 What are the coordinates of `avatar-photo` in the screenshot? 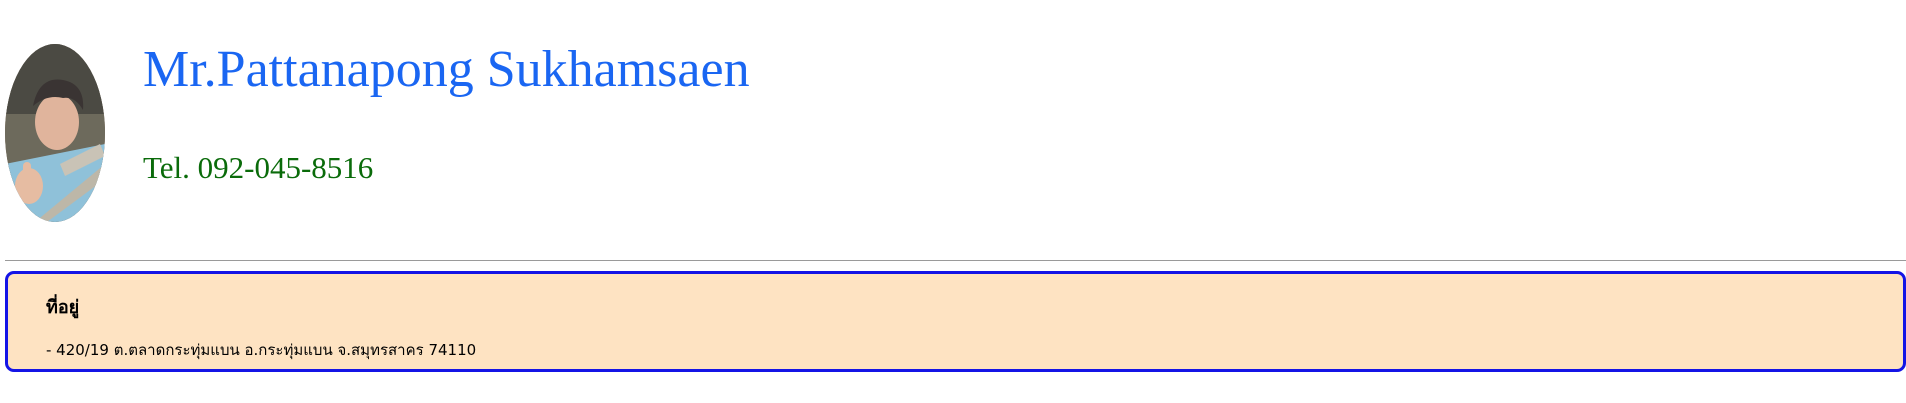 It's located at (55, 133).